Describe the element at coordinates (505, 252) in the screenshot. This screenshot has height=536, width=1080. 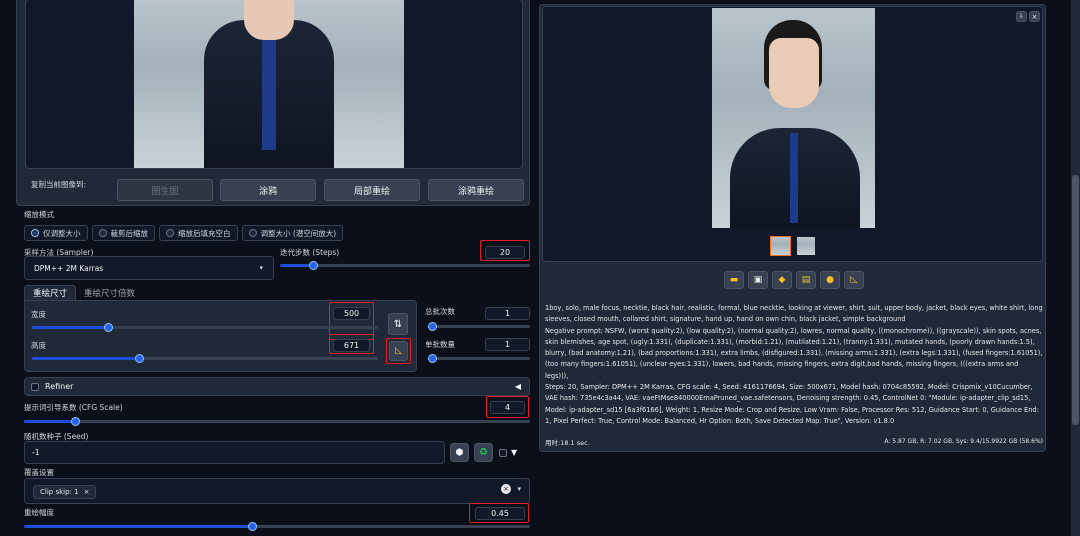
I see `steps-input: 20` at that location.